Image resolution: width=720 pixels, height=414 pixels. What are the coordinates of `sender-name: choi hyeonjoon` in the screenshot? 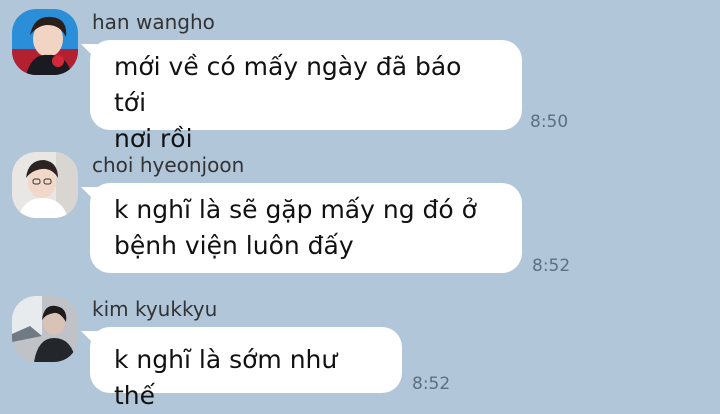 It's located at (168, 165).